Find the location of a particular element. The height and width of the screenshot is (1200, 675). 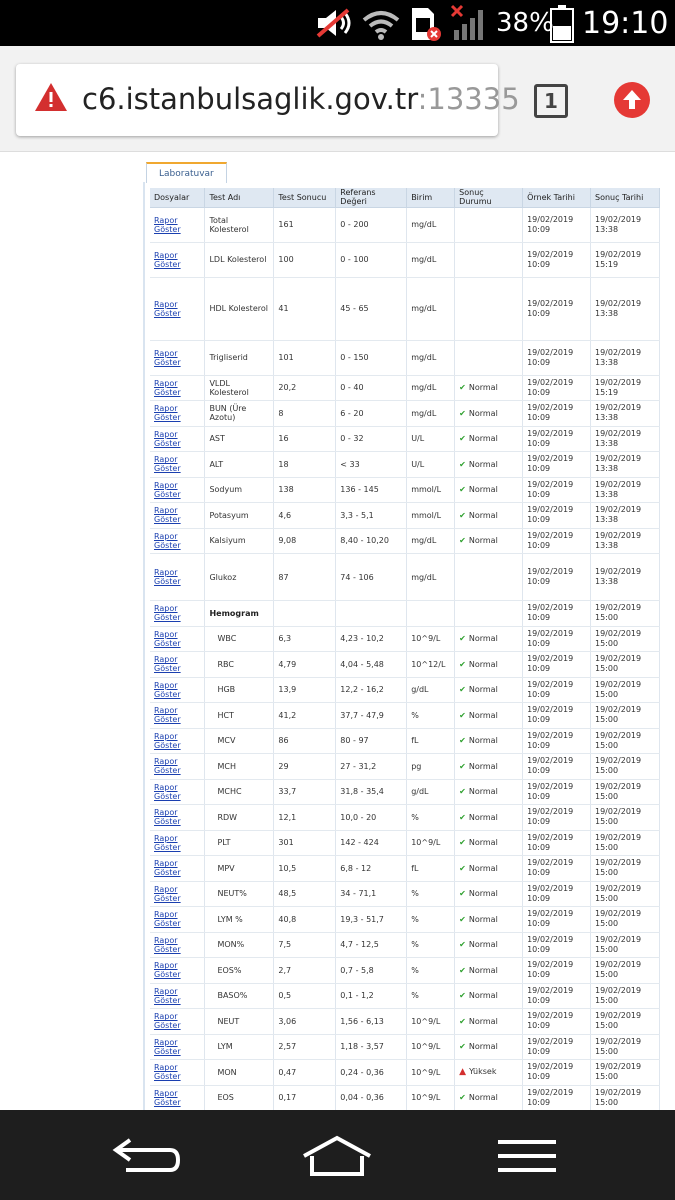

menu-icon is located at coordinates (527, 1156).